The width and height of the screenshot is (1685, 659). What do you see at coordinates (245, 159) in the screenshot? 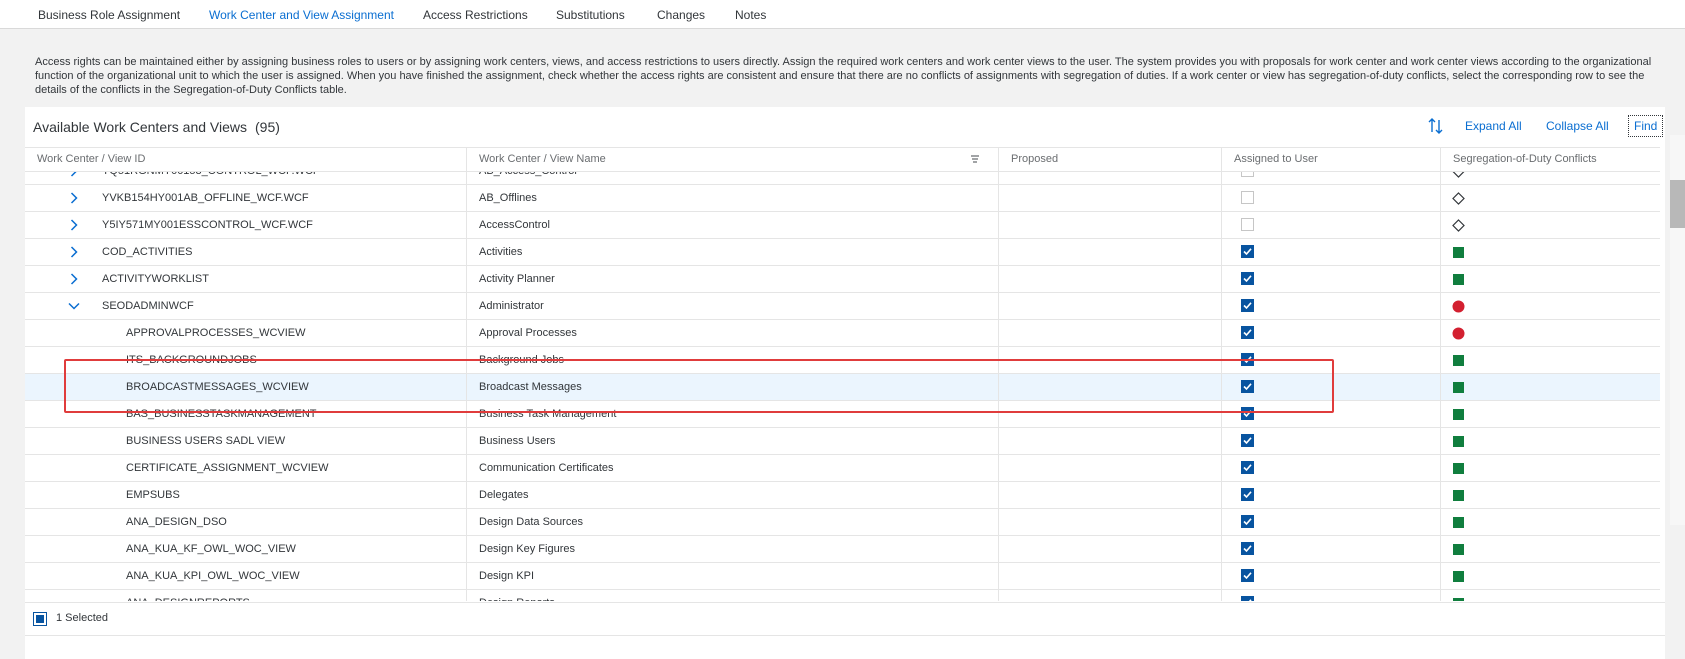
I see `column-header-id: Work Center / View ID` at bounding box center [245, 159].